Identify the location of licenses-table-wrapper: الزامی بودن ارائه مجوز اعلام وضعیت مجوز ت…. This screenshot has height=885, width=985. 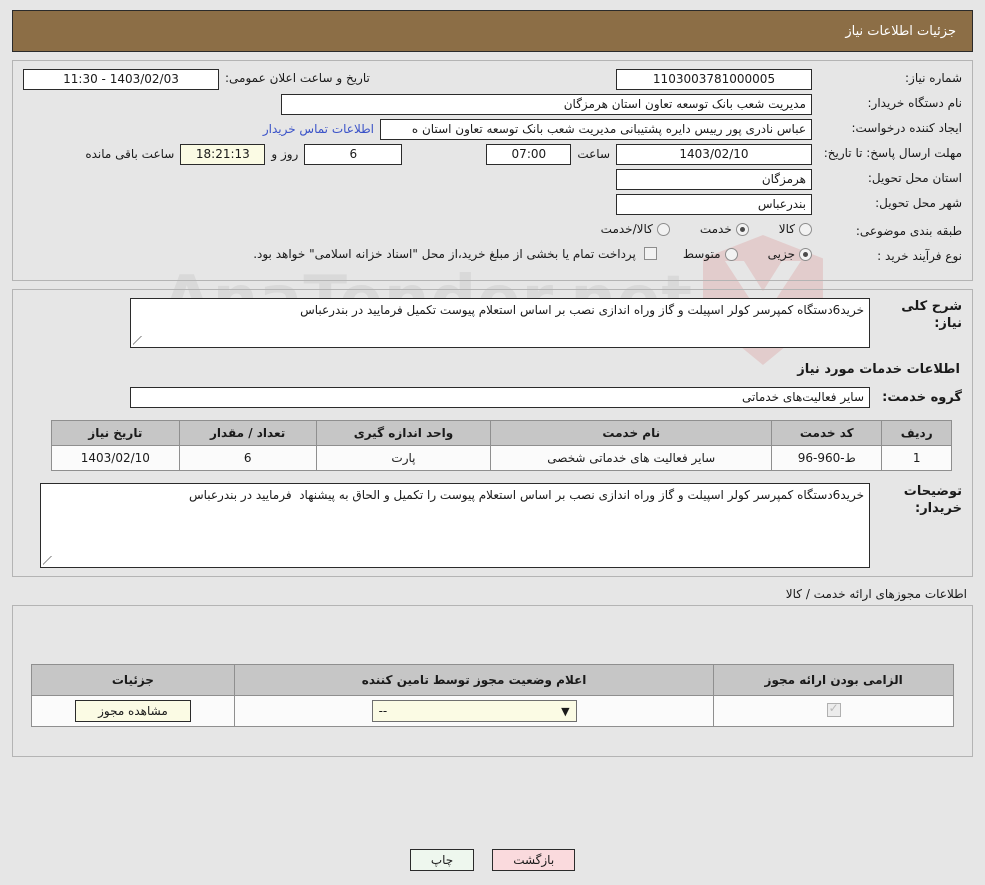
(492, 695).